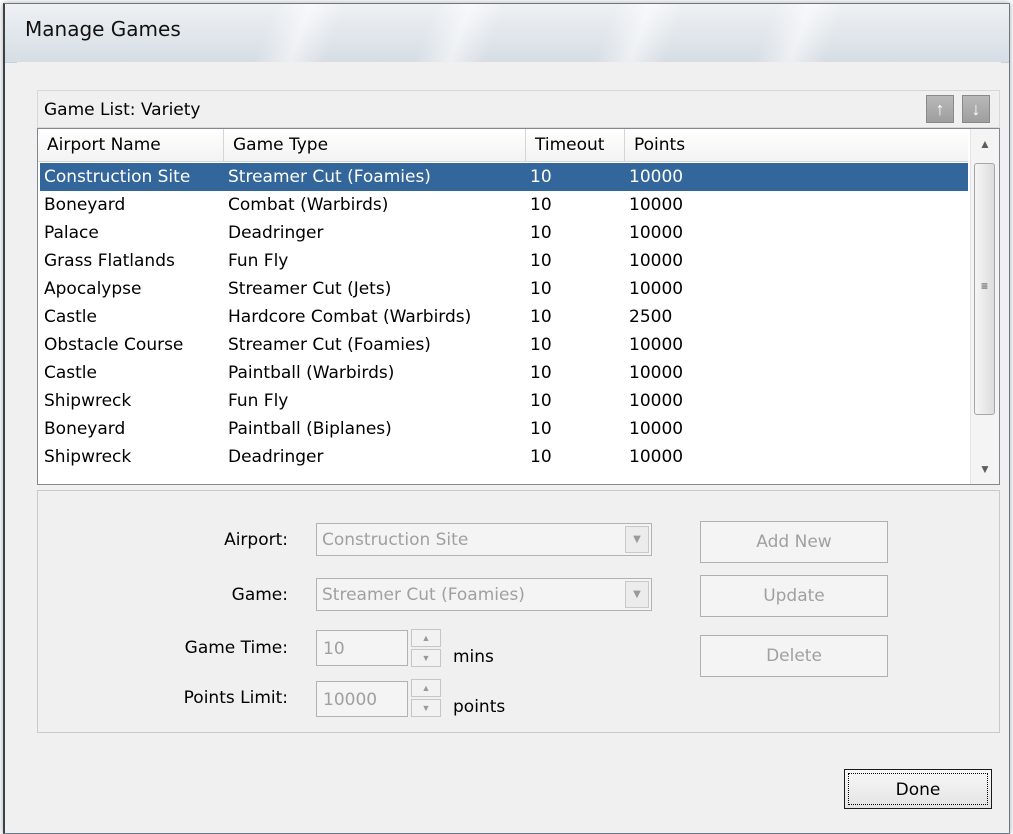 This screenshot has width=1013, height=834. Describe the element at coordinates (794, 542) in the screenshot. I see `add-new-button: Add New` at that location.